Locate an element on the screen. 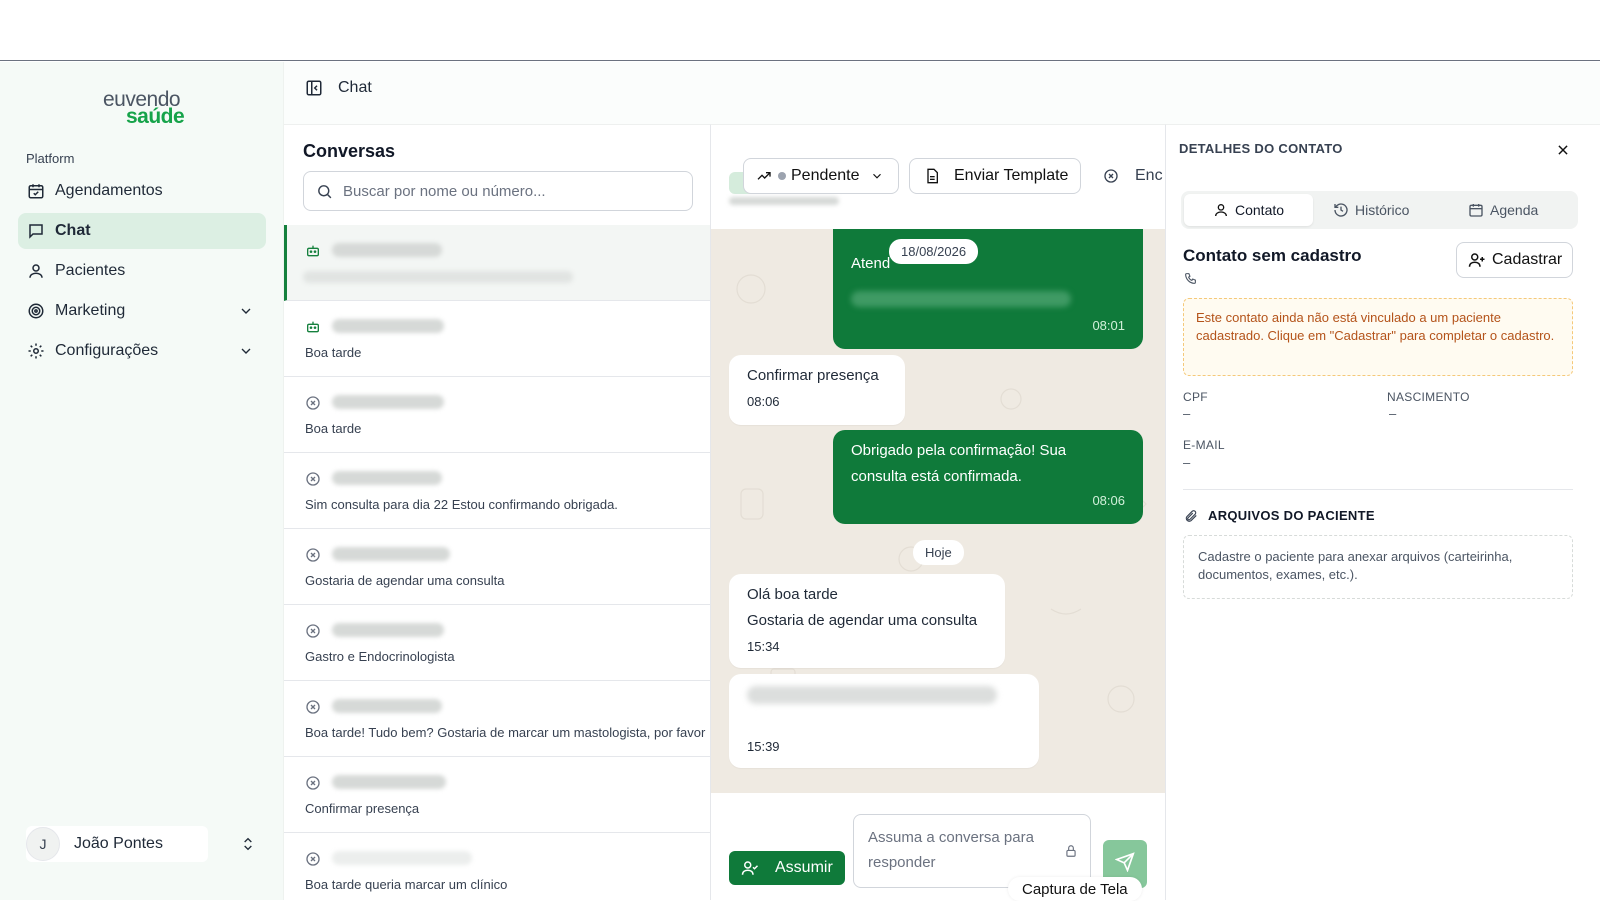 This screenshot has height=901, width=1600. chevrons-up-down-icon is located at coordinates (248, 844).